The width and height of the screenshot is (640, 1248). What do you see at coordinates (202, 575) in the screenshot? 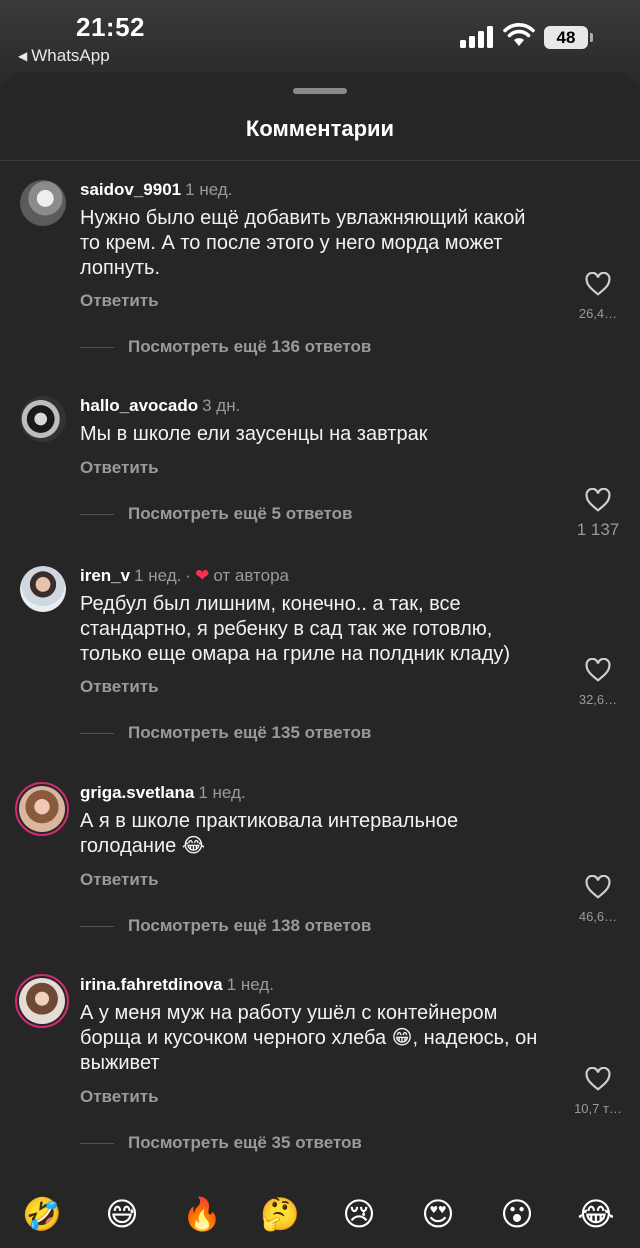
I see `heart-filled-icon: ❤` at bounding box center [202, 575].